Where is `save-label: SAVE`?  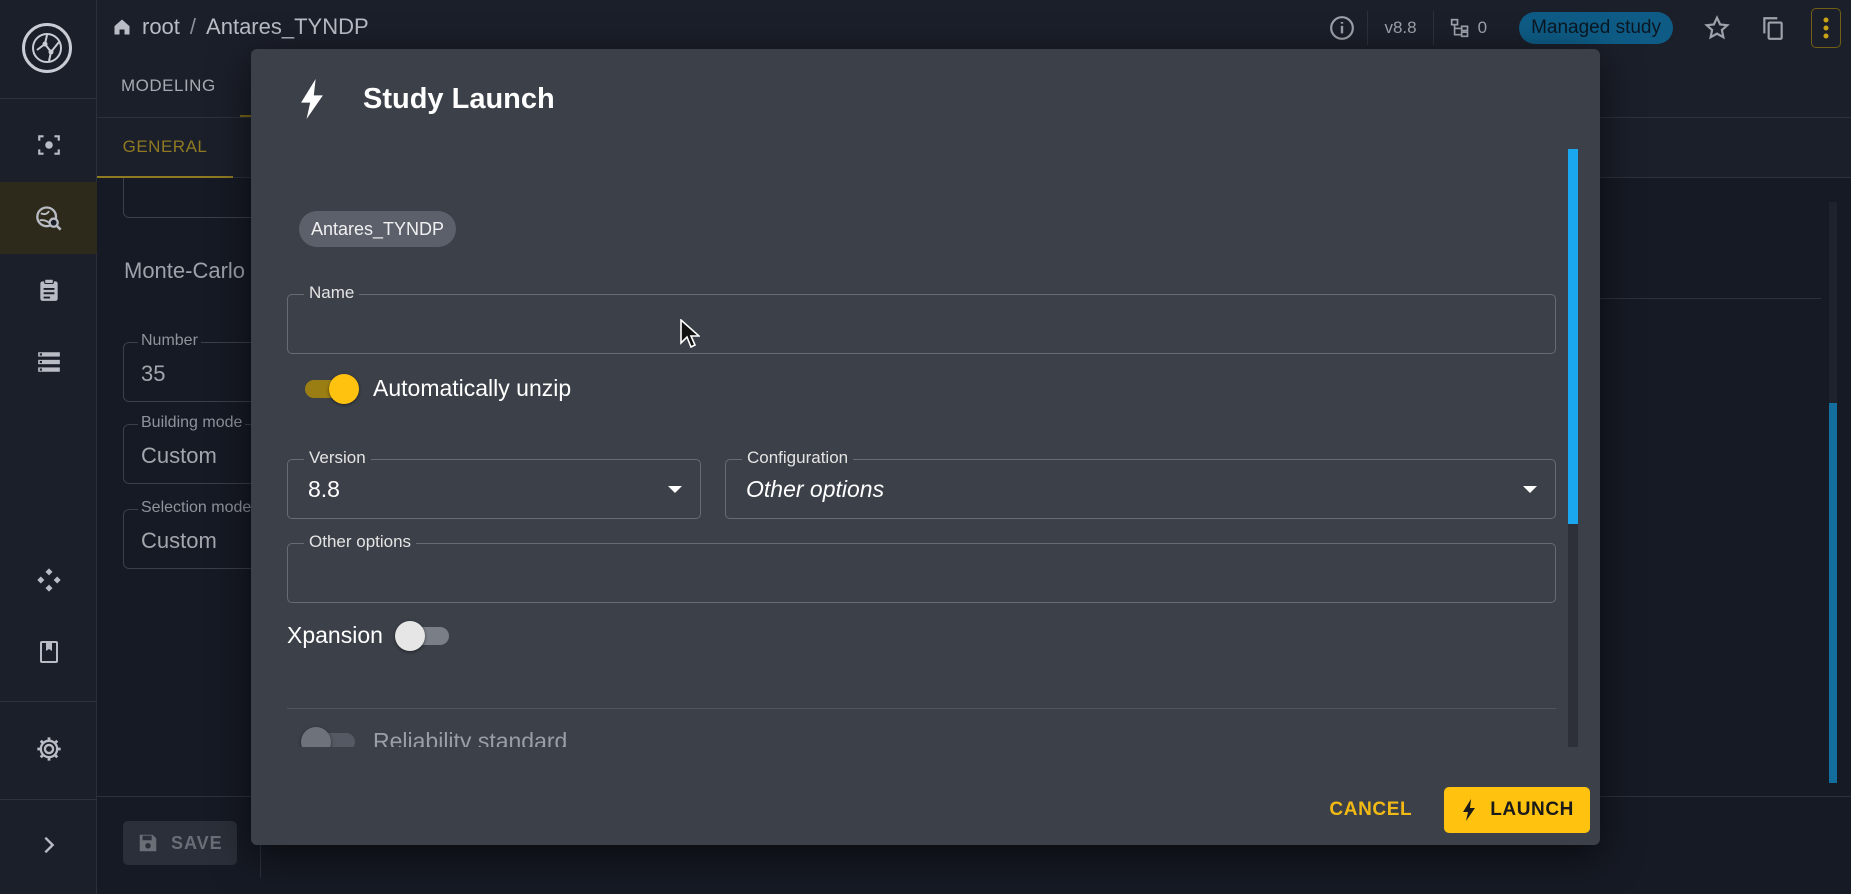
save-label: SAVE is located at coordinates (197, 842).